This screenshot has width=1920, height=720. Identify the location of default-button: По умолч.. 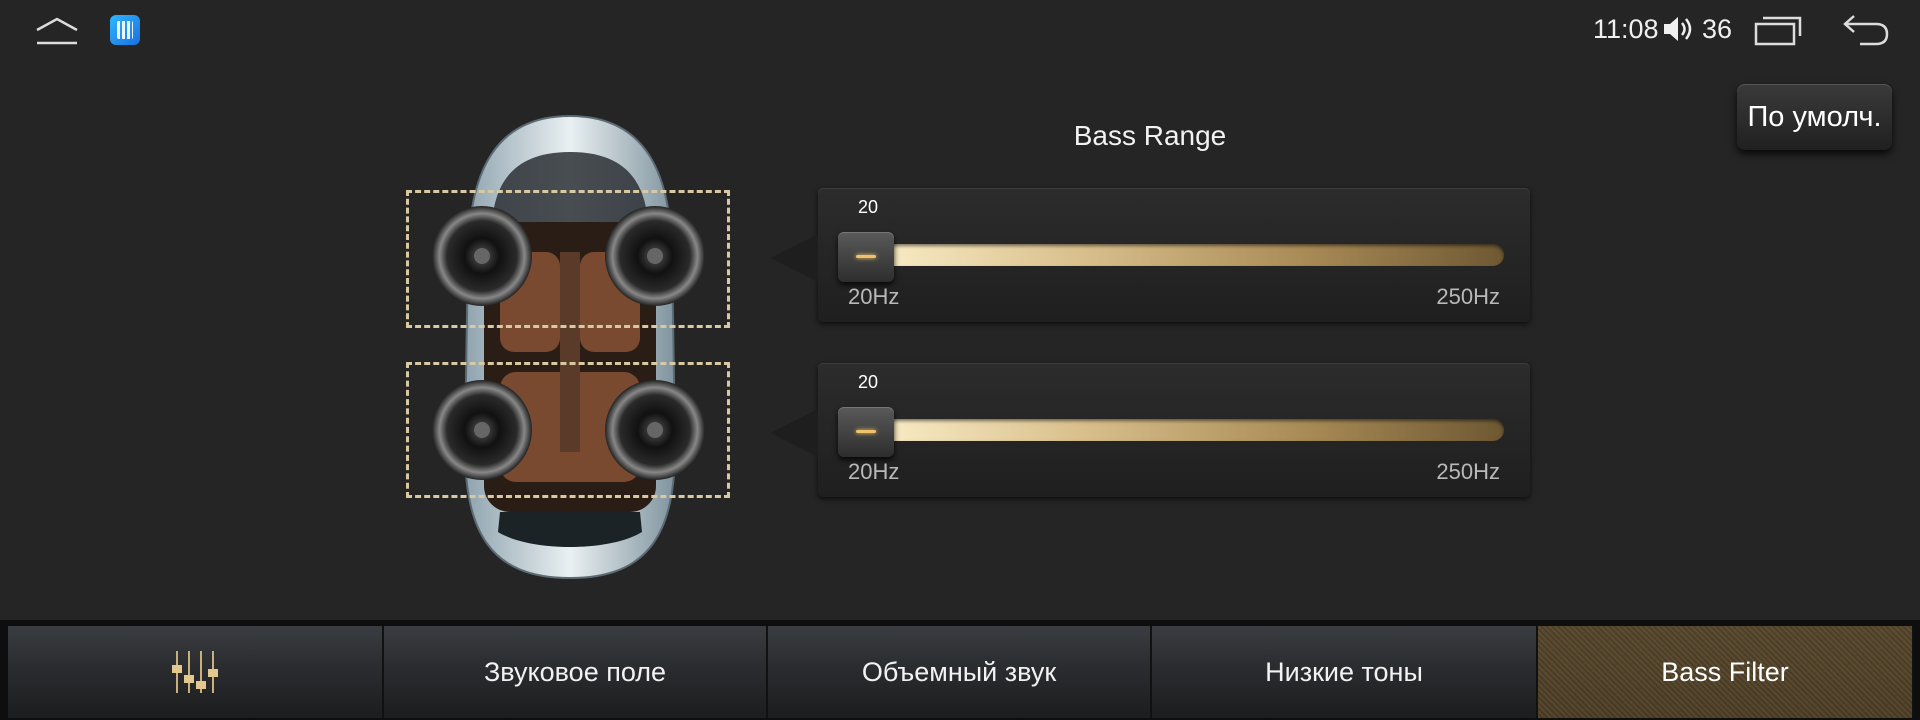
(1814, 117).